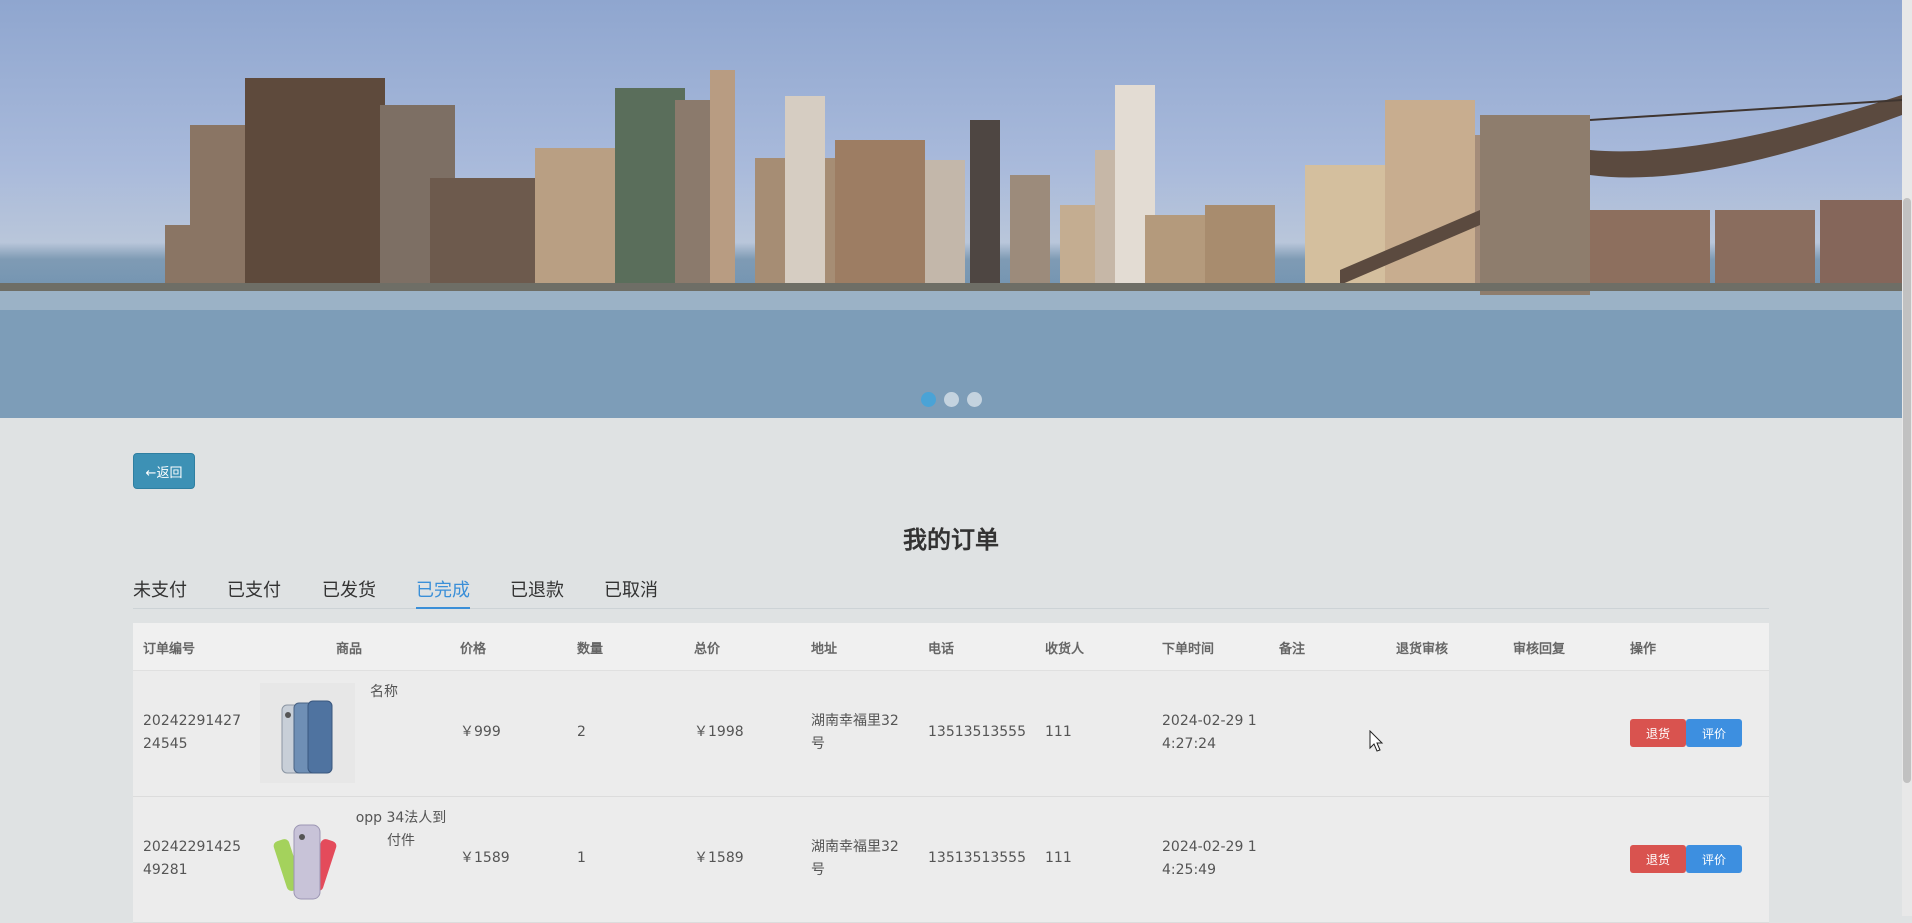 The width and height of the screenshot is (1912, 923). I want to click on header-price: 价格, so click(473, 649).